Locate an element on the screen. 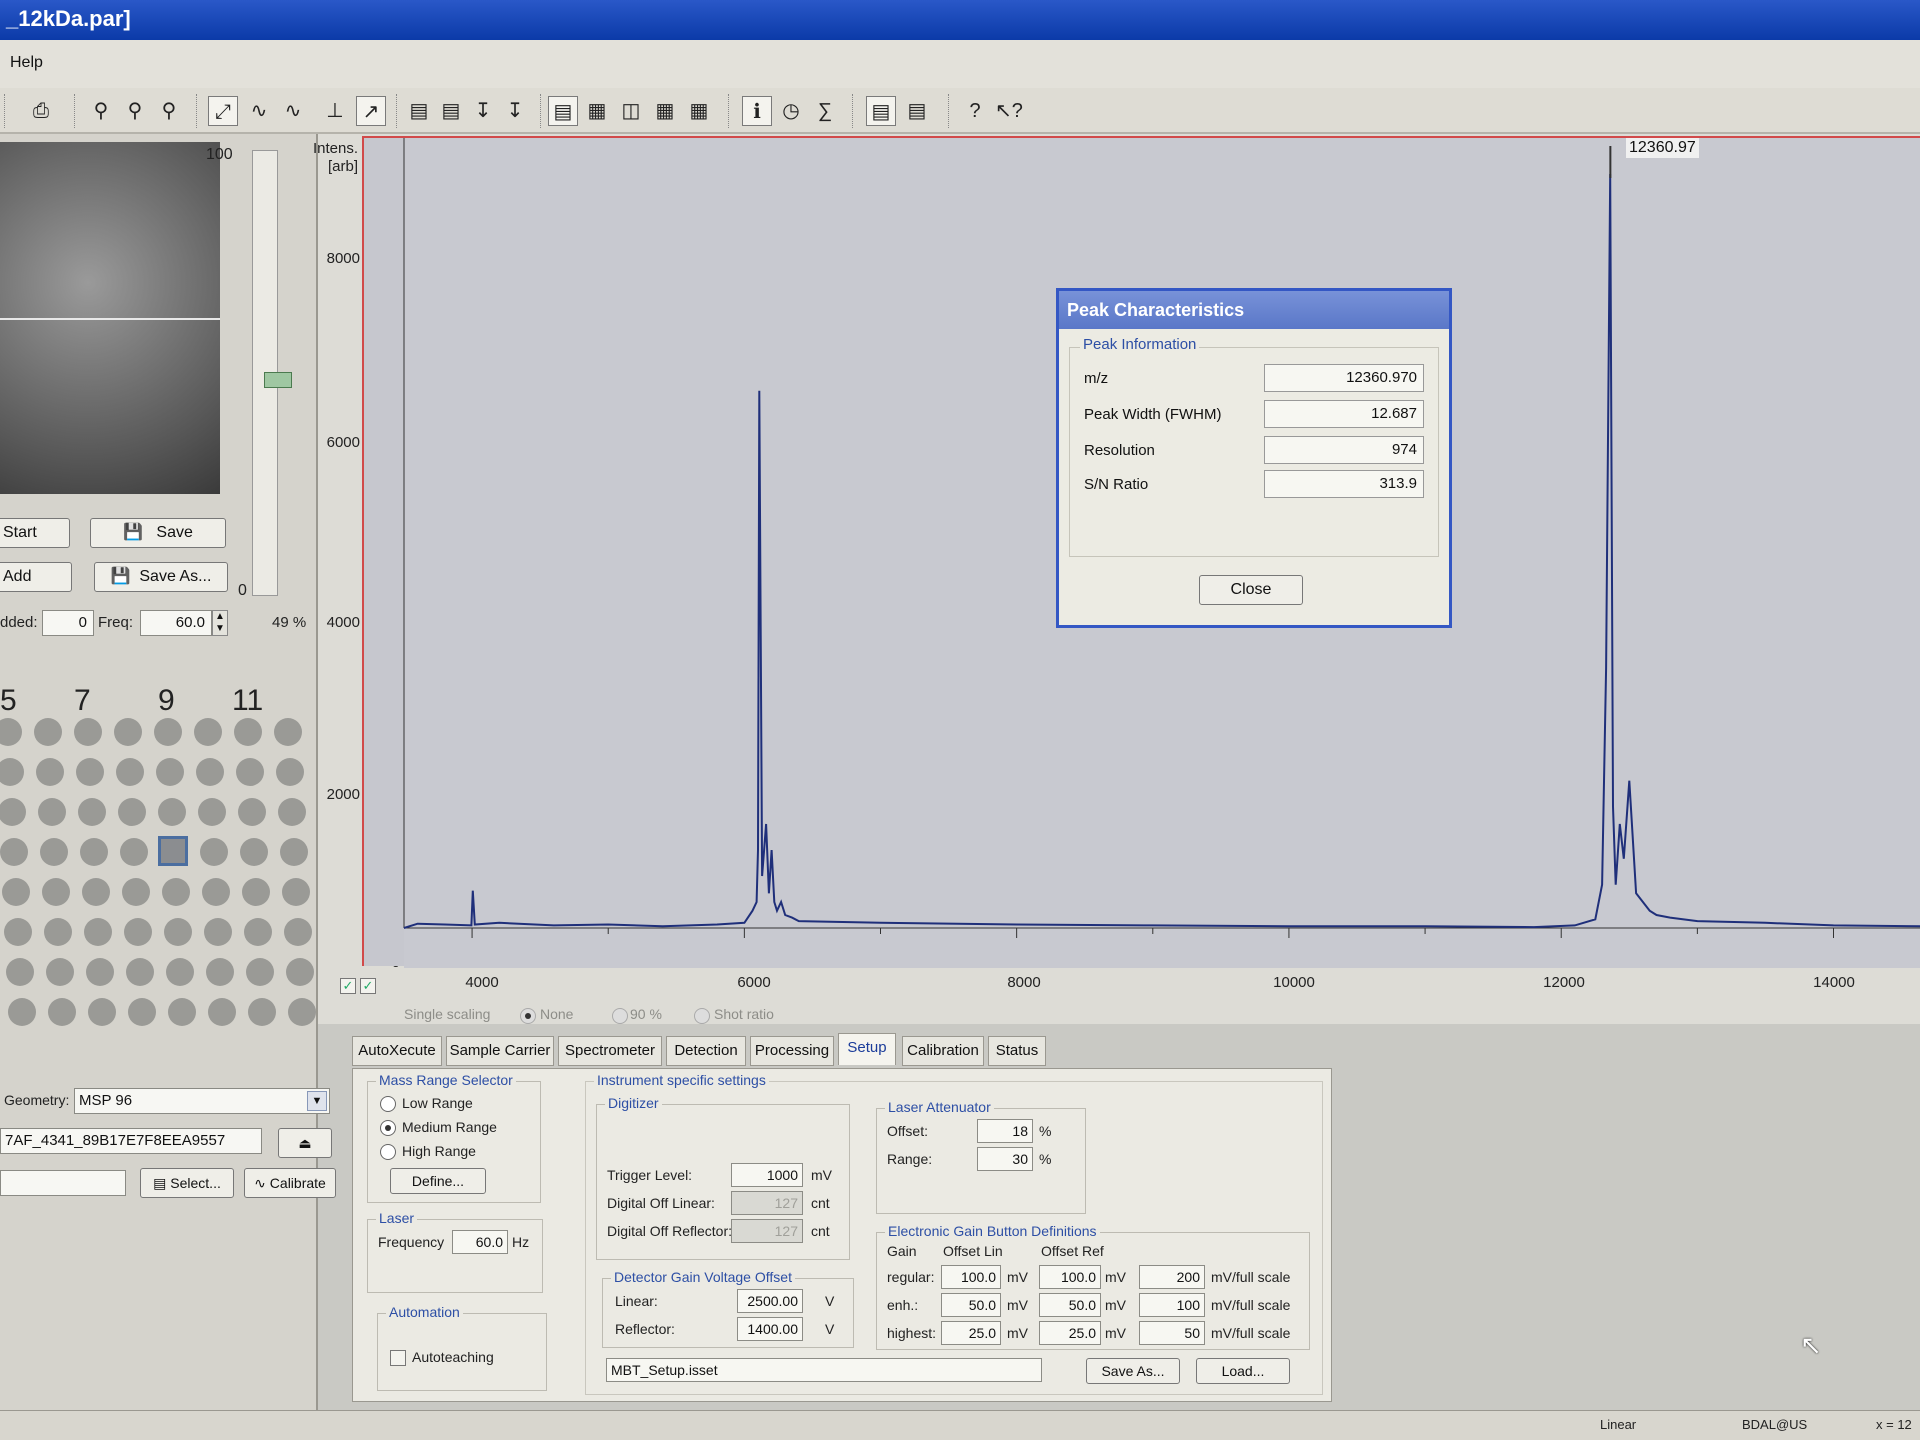  chevron-down-icon: ▼ is located at coordinates (317, 1101).